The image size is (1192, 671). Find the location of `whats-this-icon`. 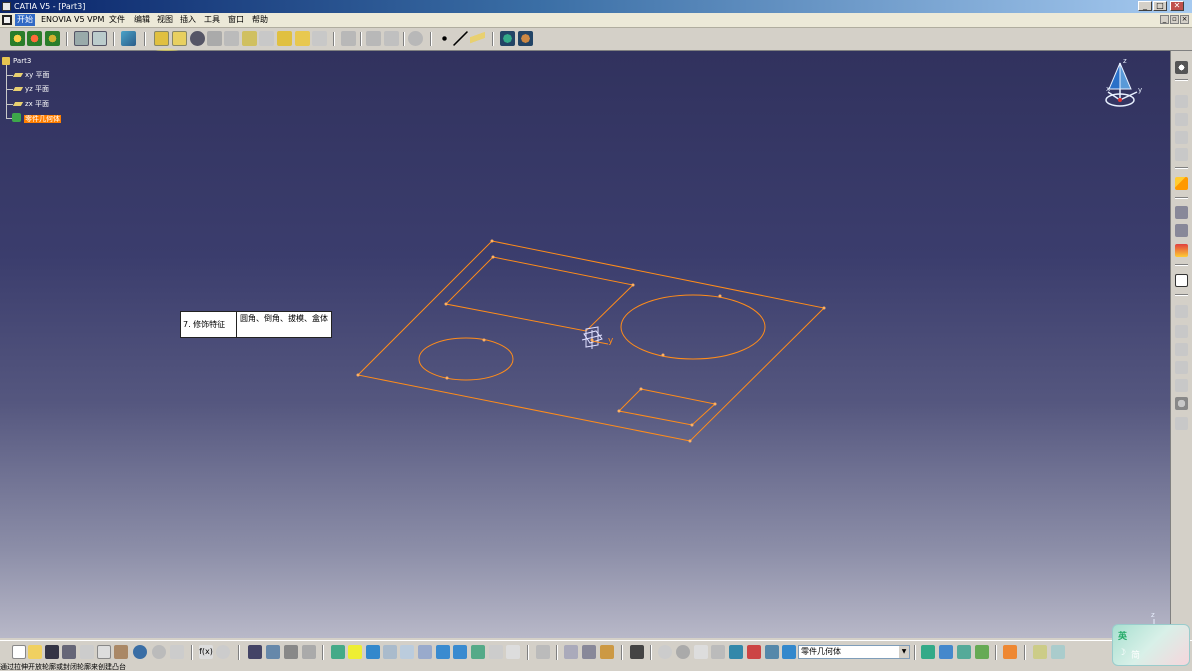

whats-this-icon is located at coordinates (177, 652).